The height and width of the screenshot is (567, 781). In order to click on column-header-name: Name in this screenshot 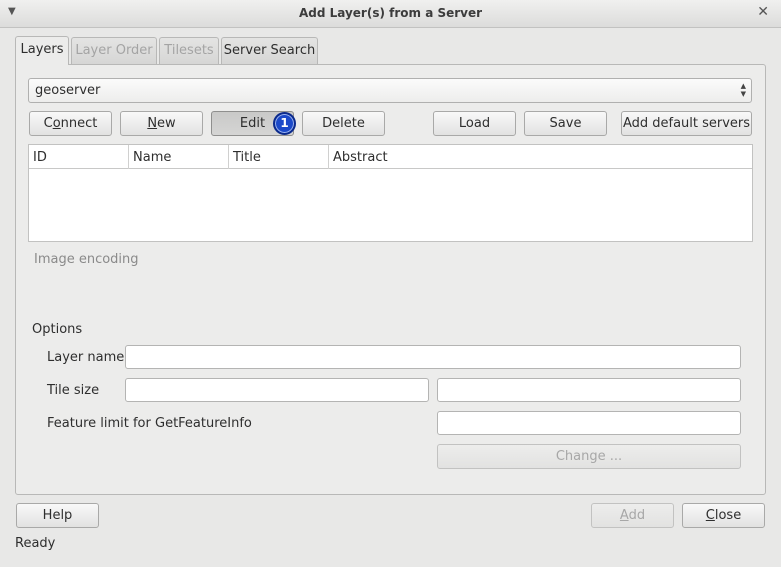, I will do `click(179, 157)`.